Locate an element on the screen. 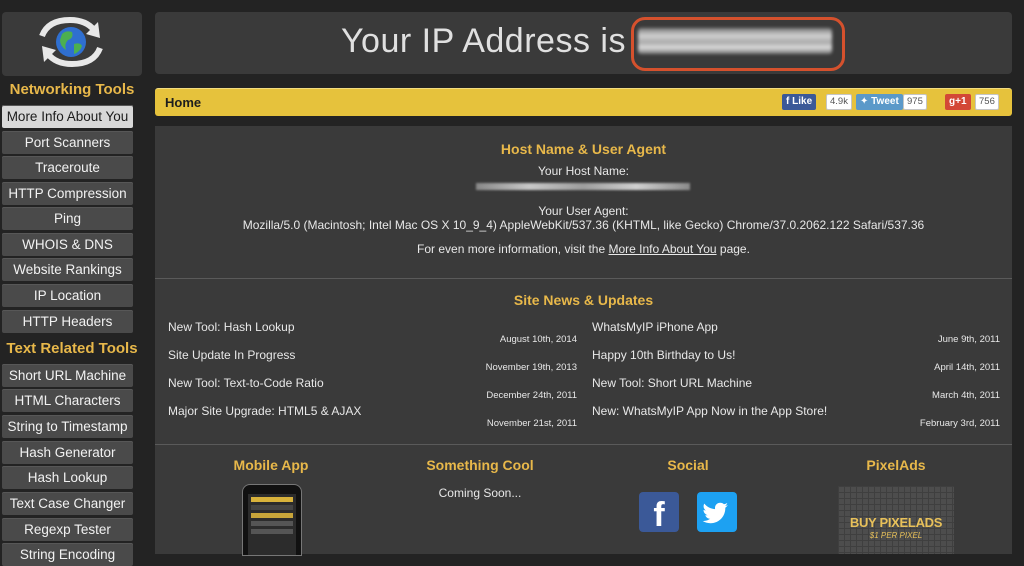  sidebar-item-text-case: Text Case Changer is located at coordinates (67, 503).